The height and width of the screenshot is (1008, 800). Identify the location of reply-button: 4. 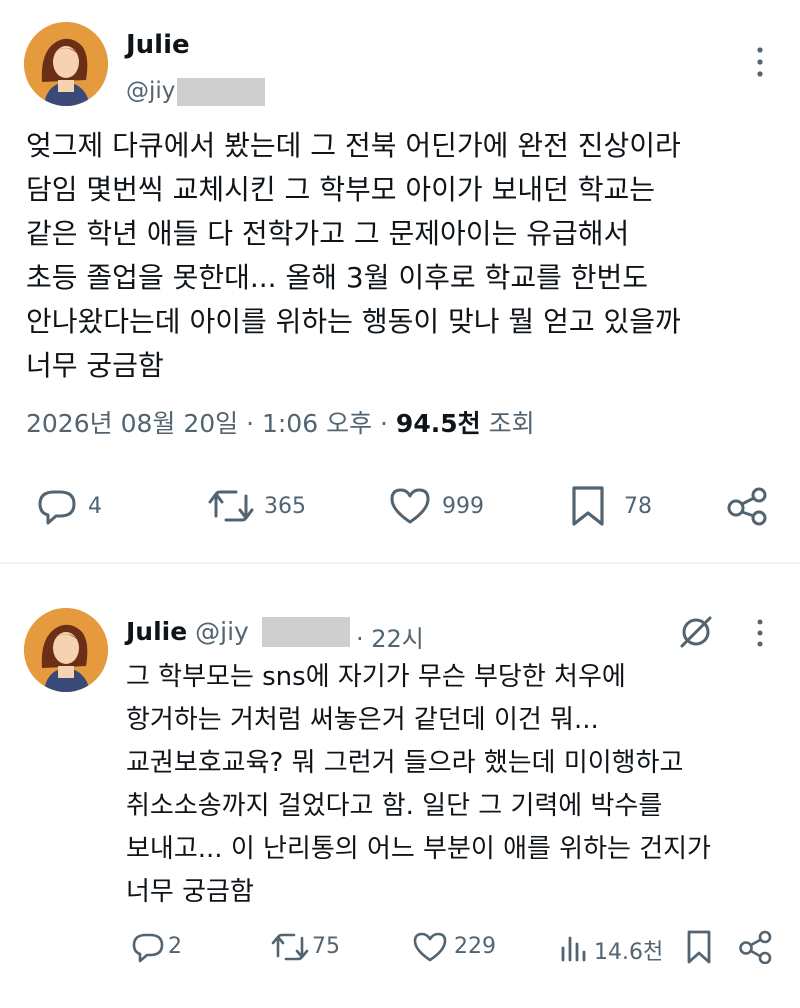
(74, 506).